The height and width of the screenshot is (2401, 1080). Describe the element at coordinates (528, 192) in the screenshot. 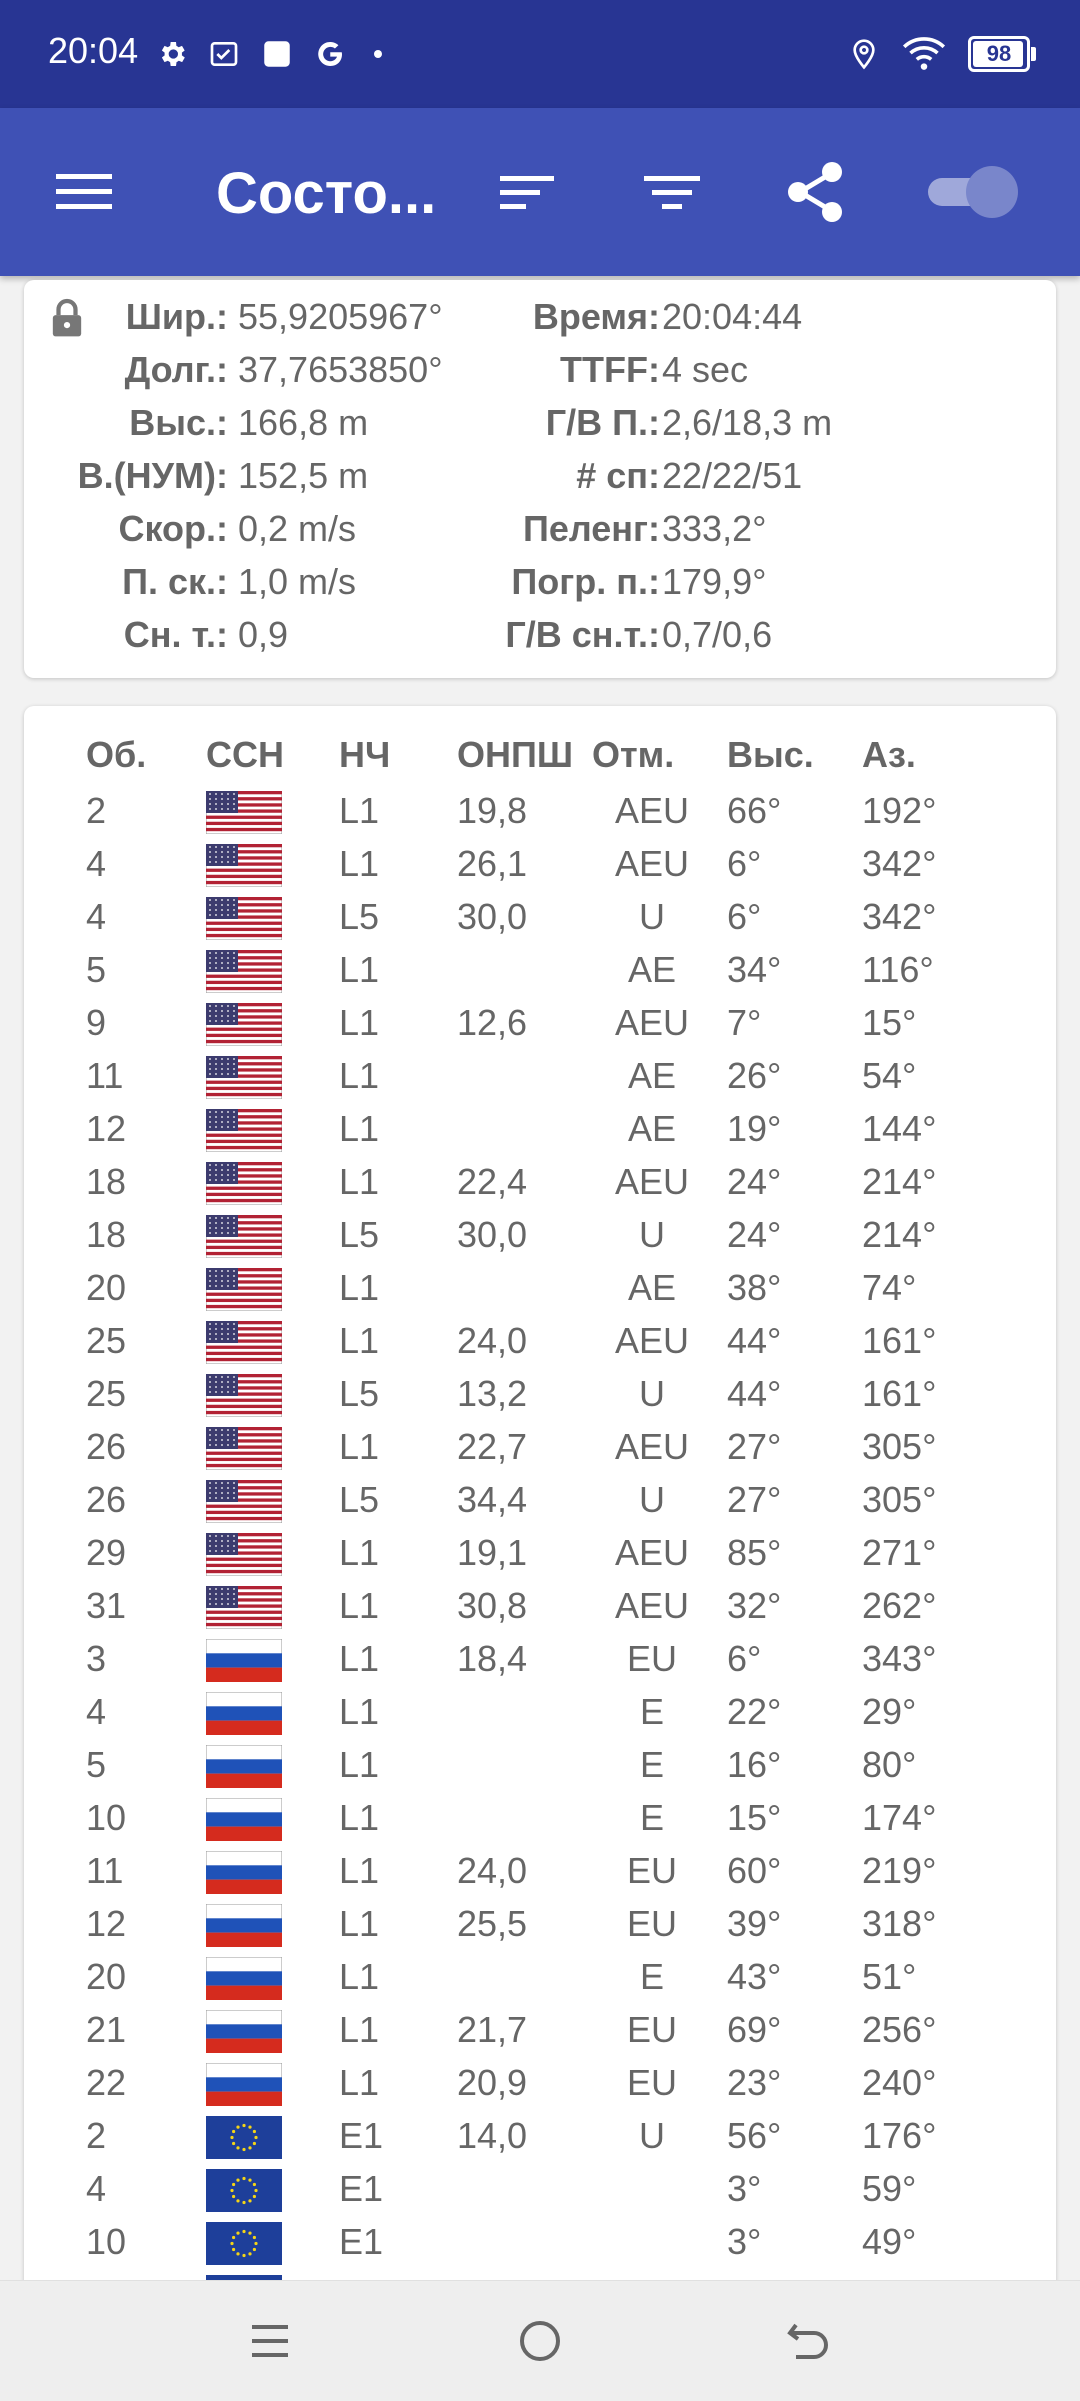

I see `sort-icon` at that location.